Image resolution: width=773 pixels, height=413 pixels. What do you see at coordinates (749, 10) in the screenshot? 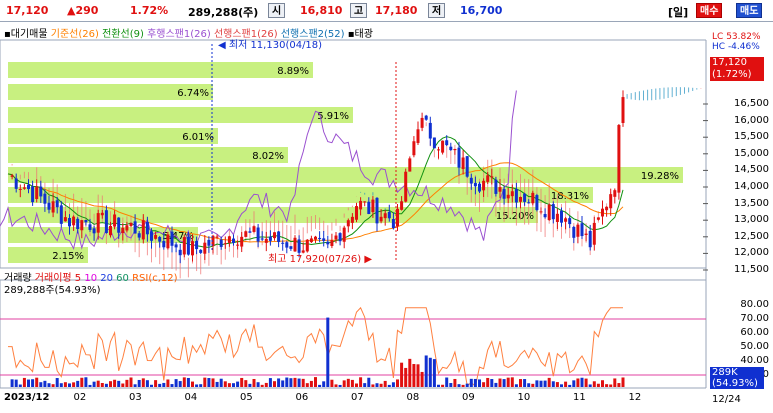
I see `sell-button: 매도` at bounding box center [749, 10].